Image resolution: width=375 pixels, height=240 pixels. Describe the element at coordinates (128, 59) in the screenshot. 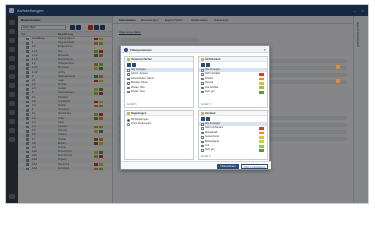

I see `responsible-icon` at that location.